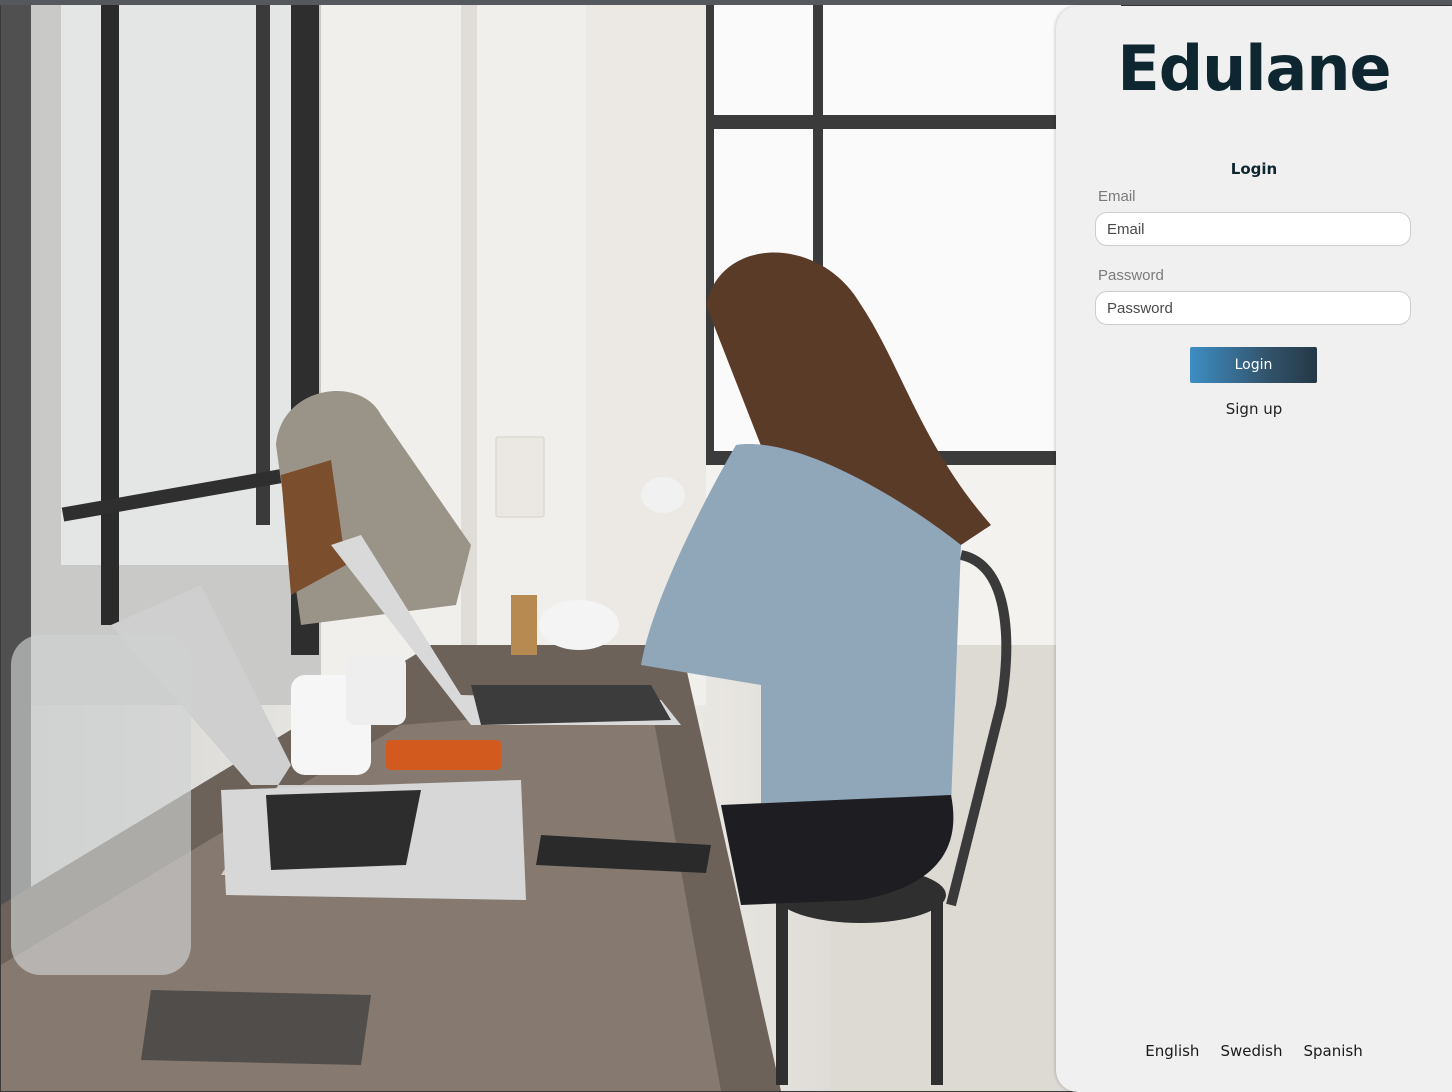 Image resolution: width=1452 pixels, height=1092 pixels. What do you see at coordinates (1251, 1051) in the screenshot?
I see `language-swedish: Swedish` at bounding box center [1251, 1051].